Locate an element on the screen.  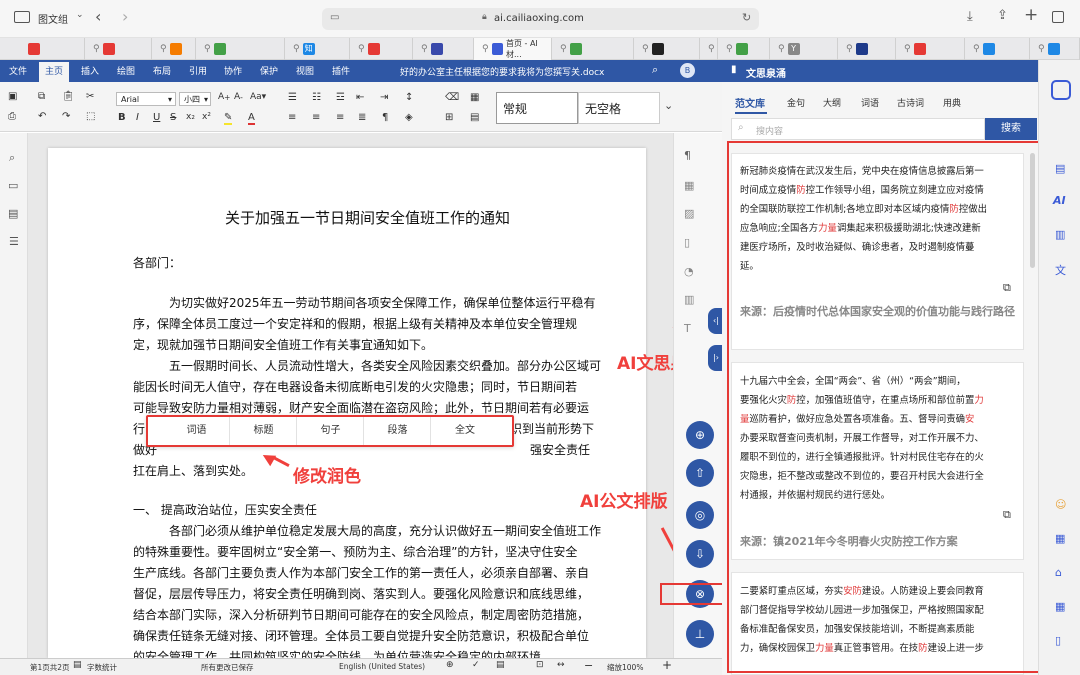
bullets-icon: ☰ is located at coordinates (292, 97).